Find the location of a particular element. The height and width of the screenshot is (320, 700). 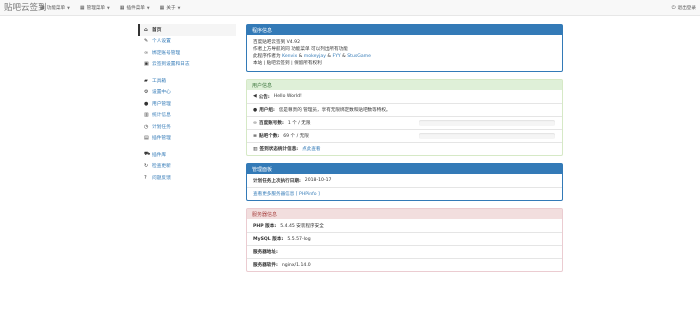

sidebar-item-label: 插件管理 is located at coordinates (161, 139).